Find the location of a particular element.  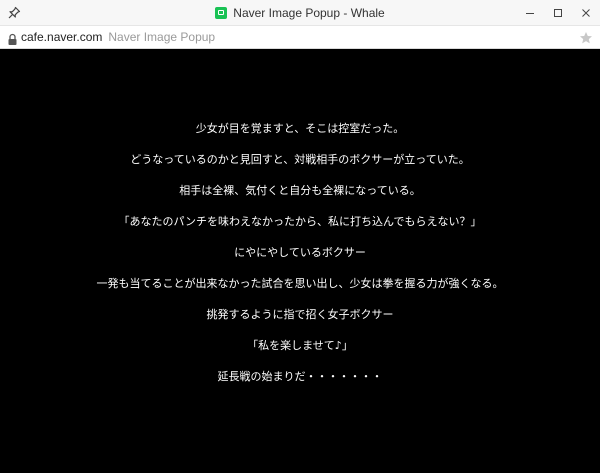

maximize-icon is located at coordinates (558, 13).